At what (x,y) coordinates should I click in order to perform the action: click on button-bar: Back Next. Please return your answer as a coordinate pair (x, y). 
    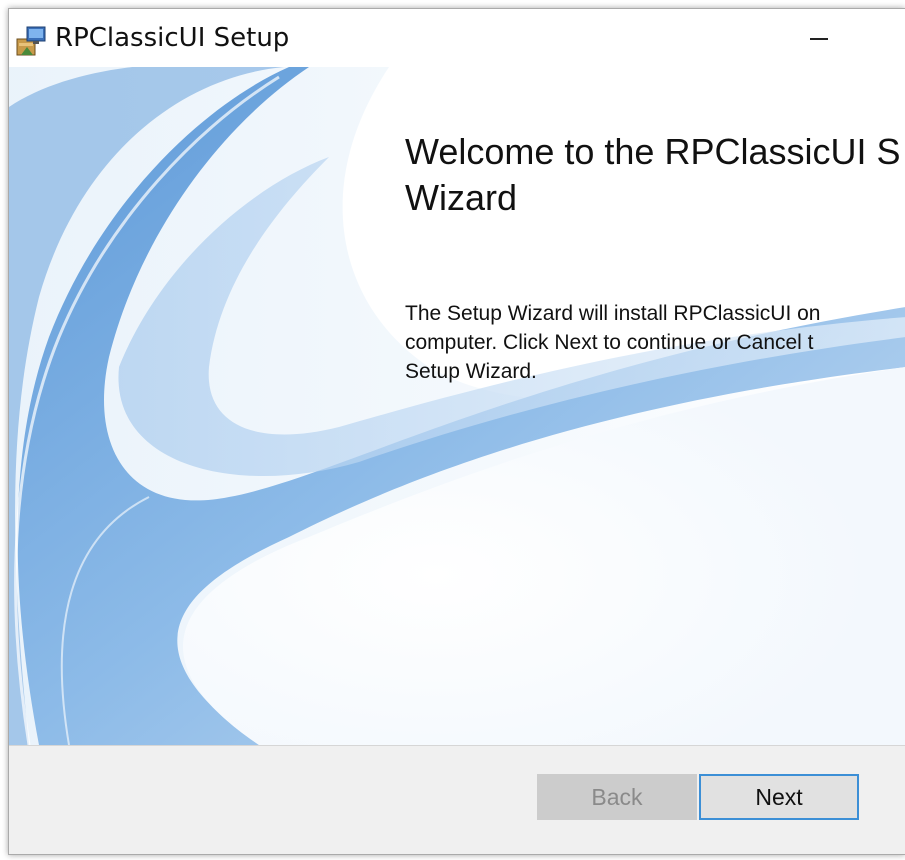
    Looking at the image, I should click on (457, 799).